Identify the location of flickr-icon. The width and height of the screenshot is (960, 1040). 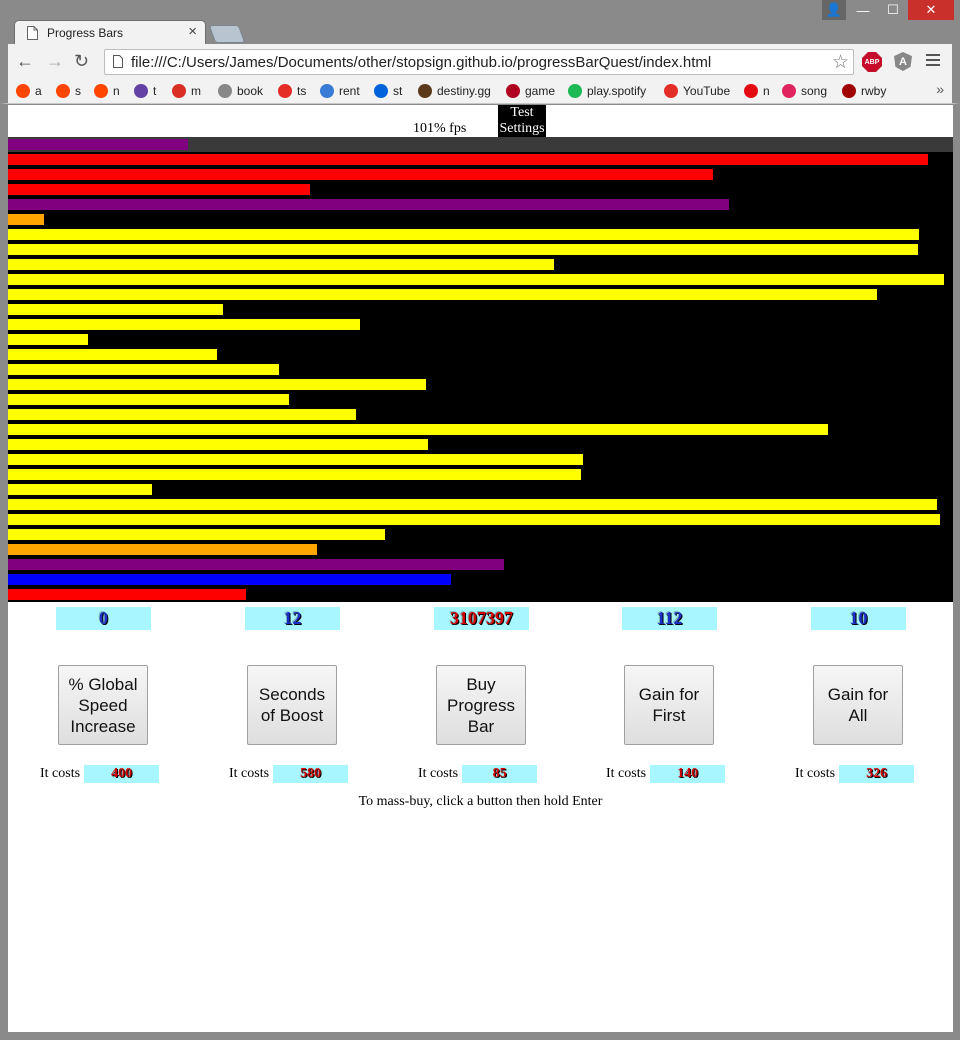
(381, 91).